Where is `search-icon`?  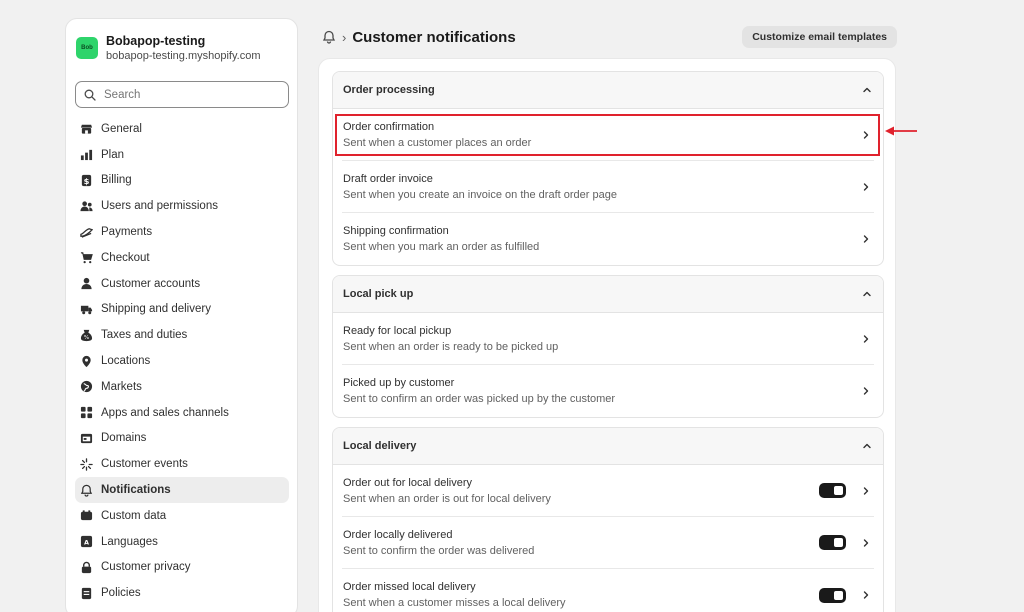 search-icon is located at coordinates (90, 95).